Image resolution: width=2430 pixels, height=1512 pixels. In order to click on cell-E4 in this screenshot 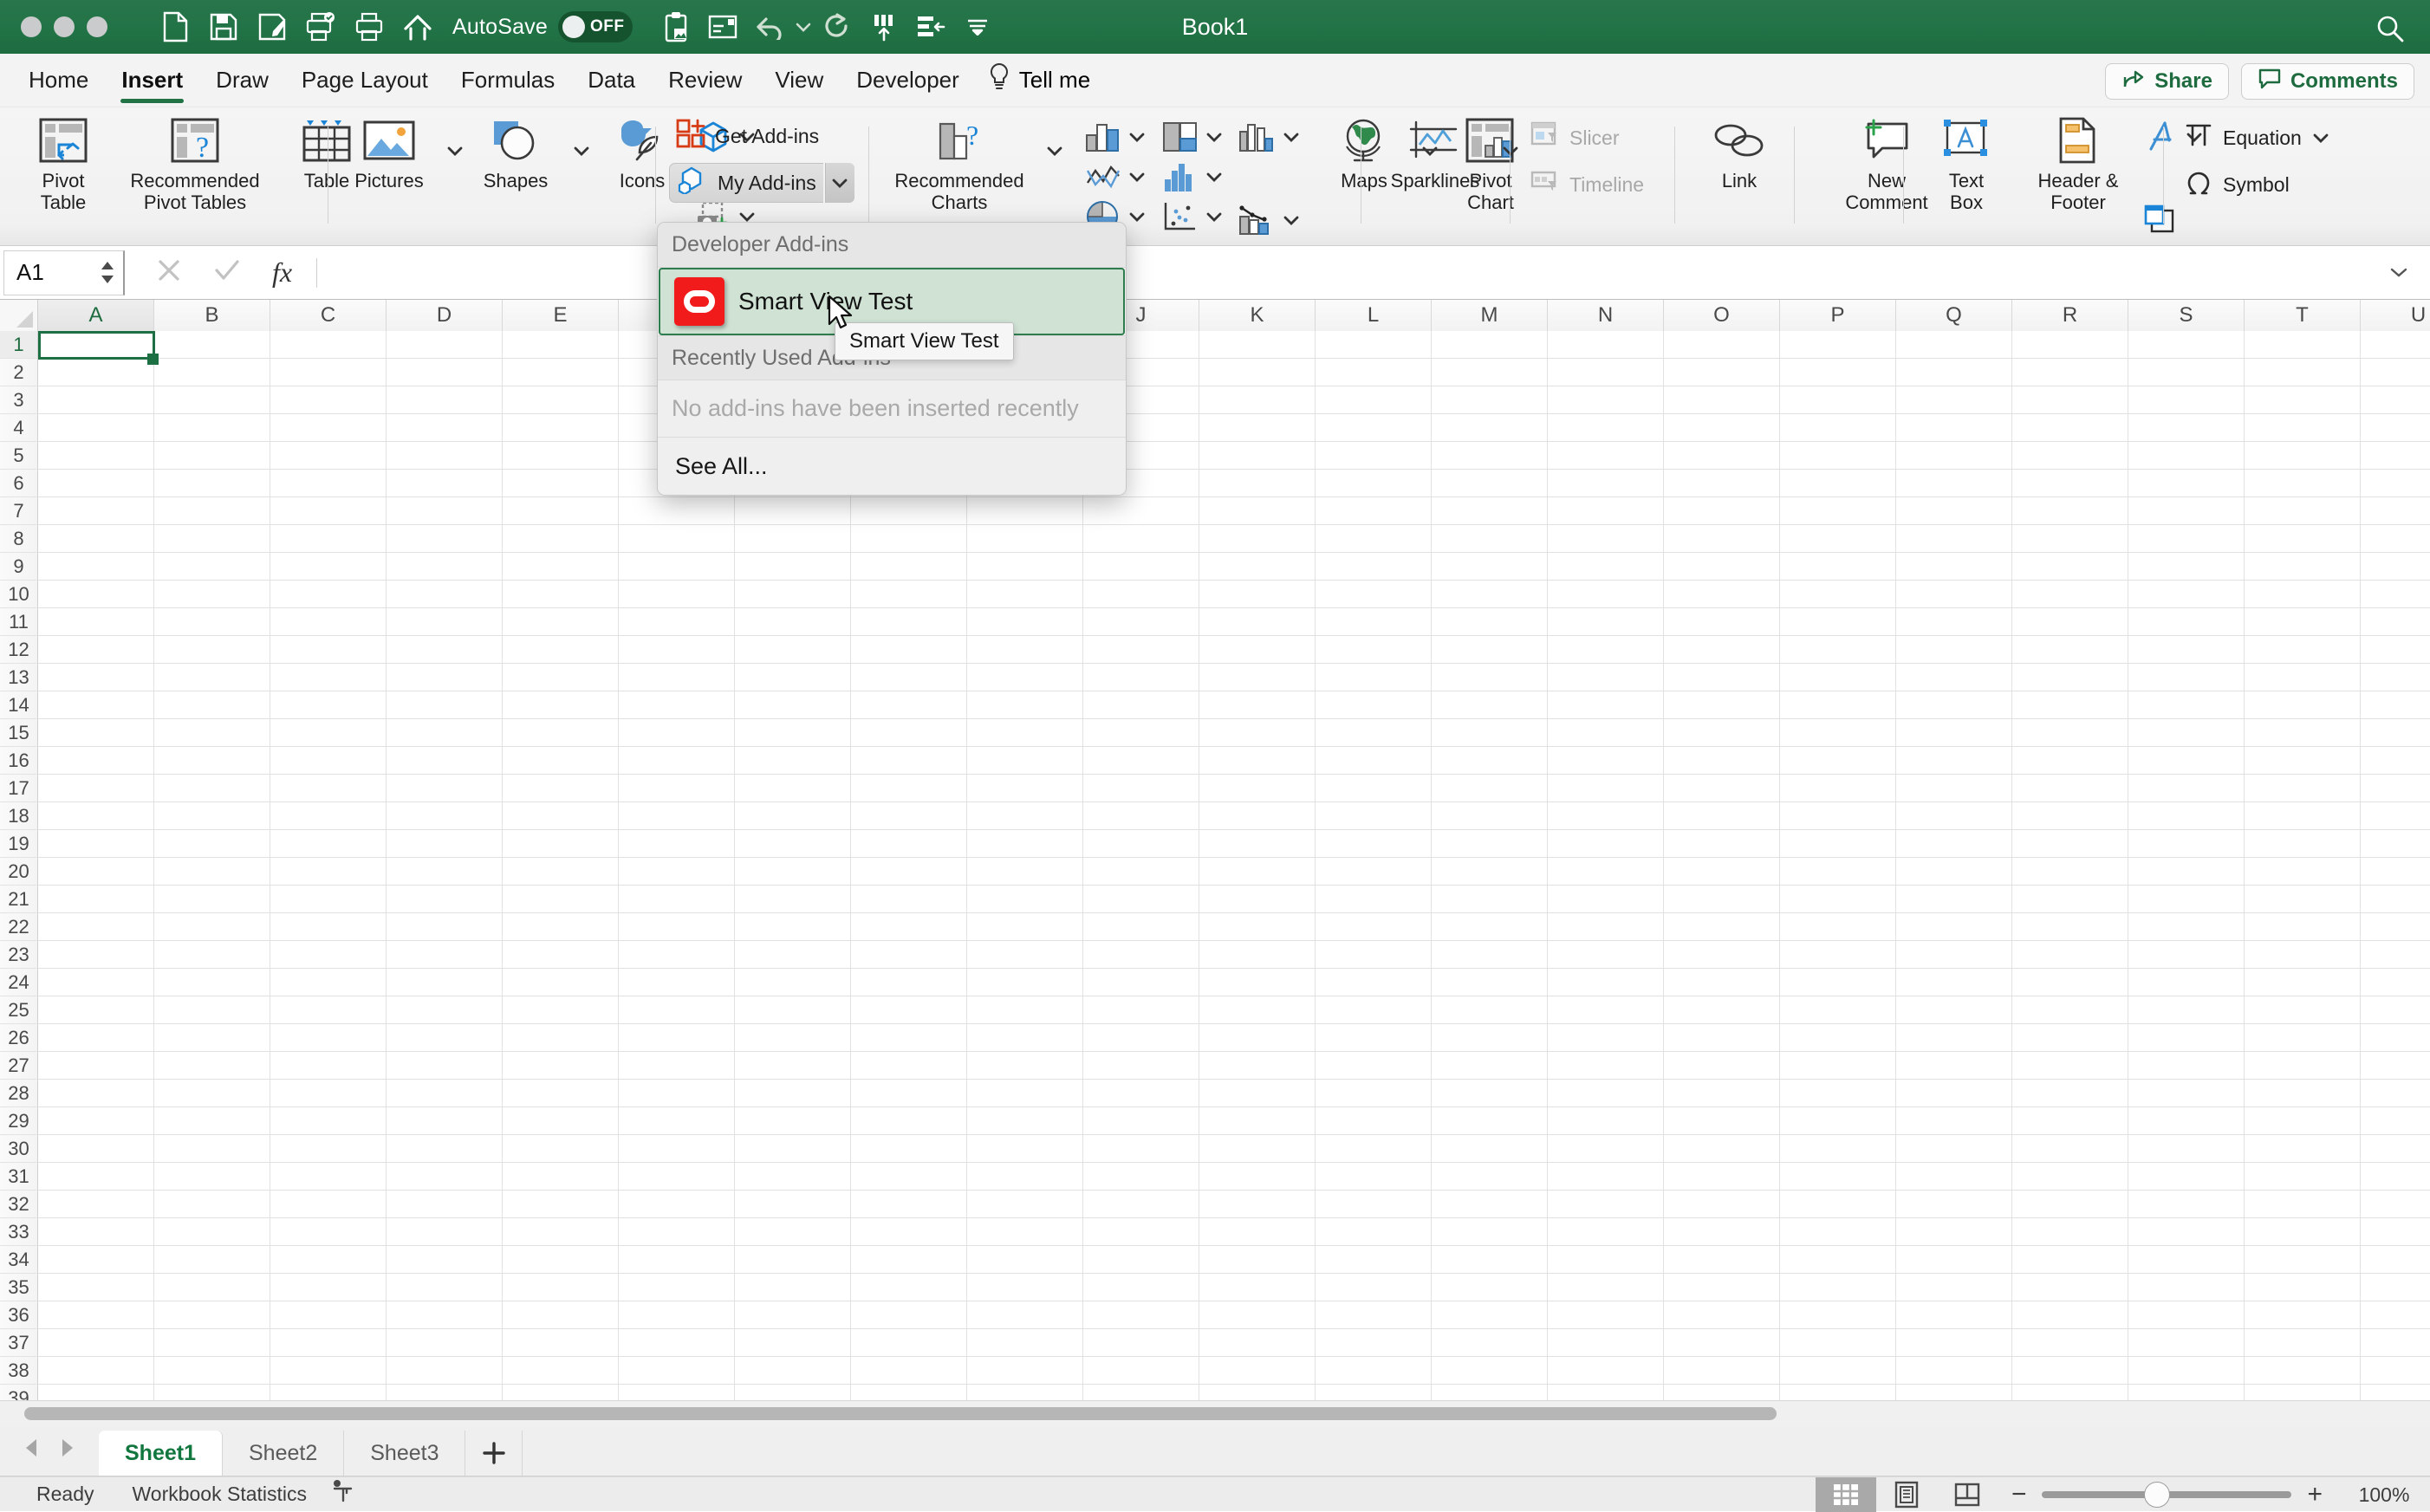, I will do `click(561, 428)`.